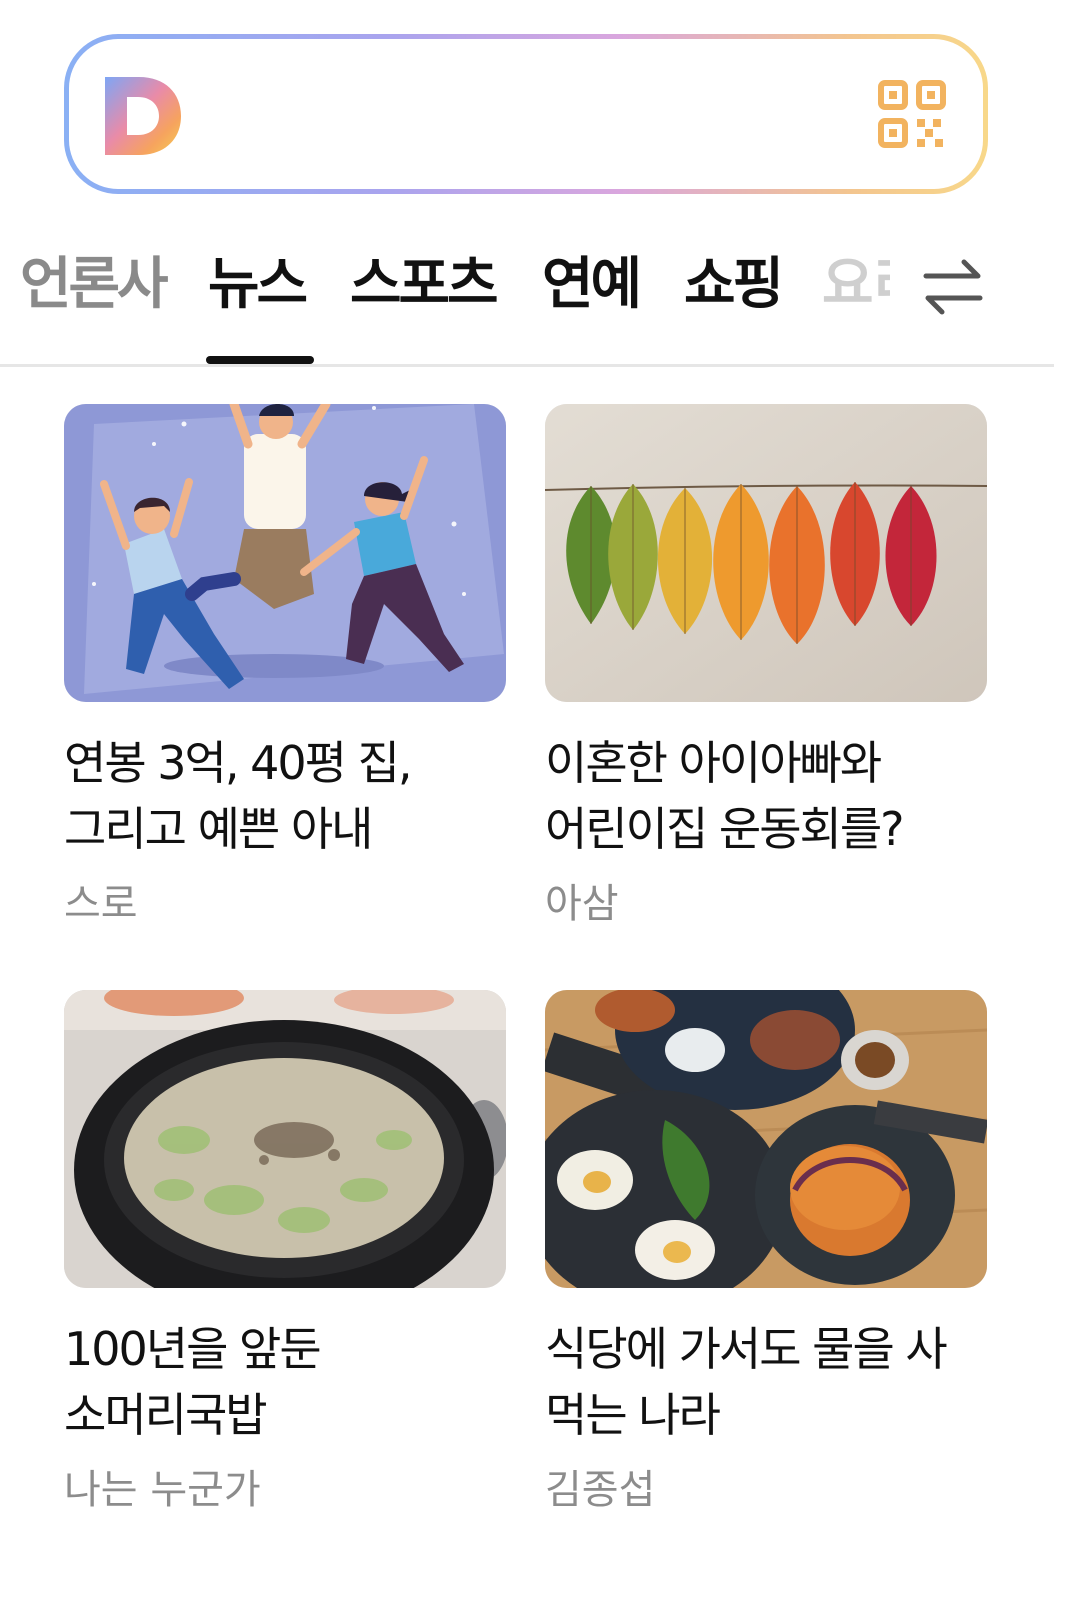 The image size is (1078, 1603). I want to click on tab-cooking: 요리, so click(856, 287).